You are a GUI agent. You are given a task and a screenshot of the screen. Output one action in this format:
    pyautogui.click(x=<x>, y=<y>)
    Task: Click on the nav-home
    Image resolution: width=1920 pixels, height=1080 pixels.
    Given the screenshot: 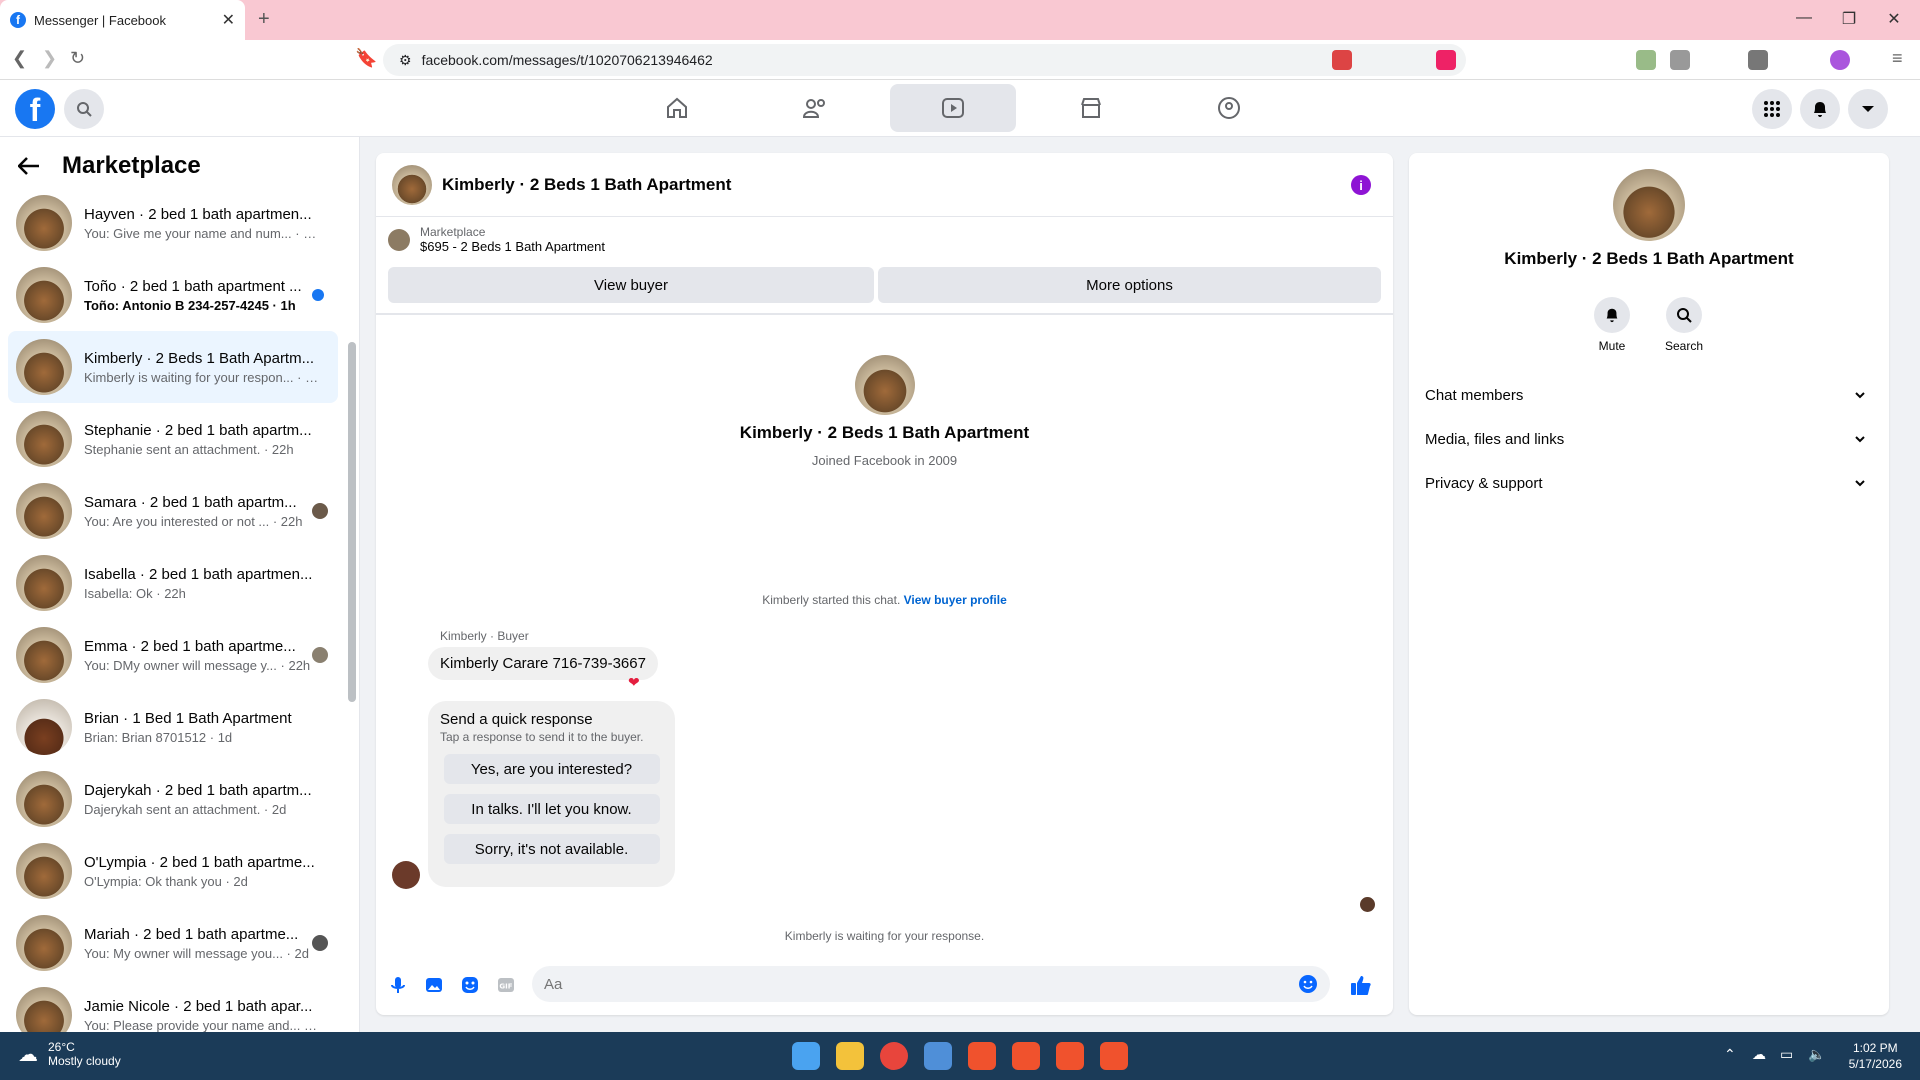 What is the action you would take?
    pyautogui.click(x=677, y=108)
    